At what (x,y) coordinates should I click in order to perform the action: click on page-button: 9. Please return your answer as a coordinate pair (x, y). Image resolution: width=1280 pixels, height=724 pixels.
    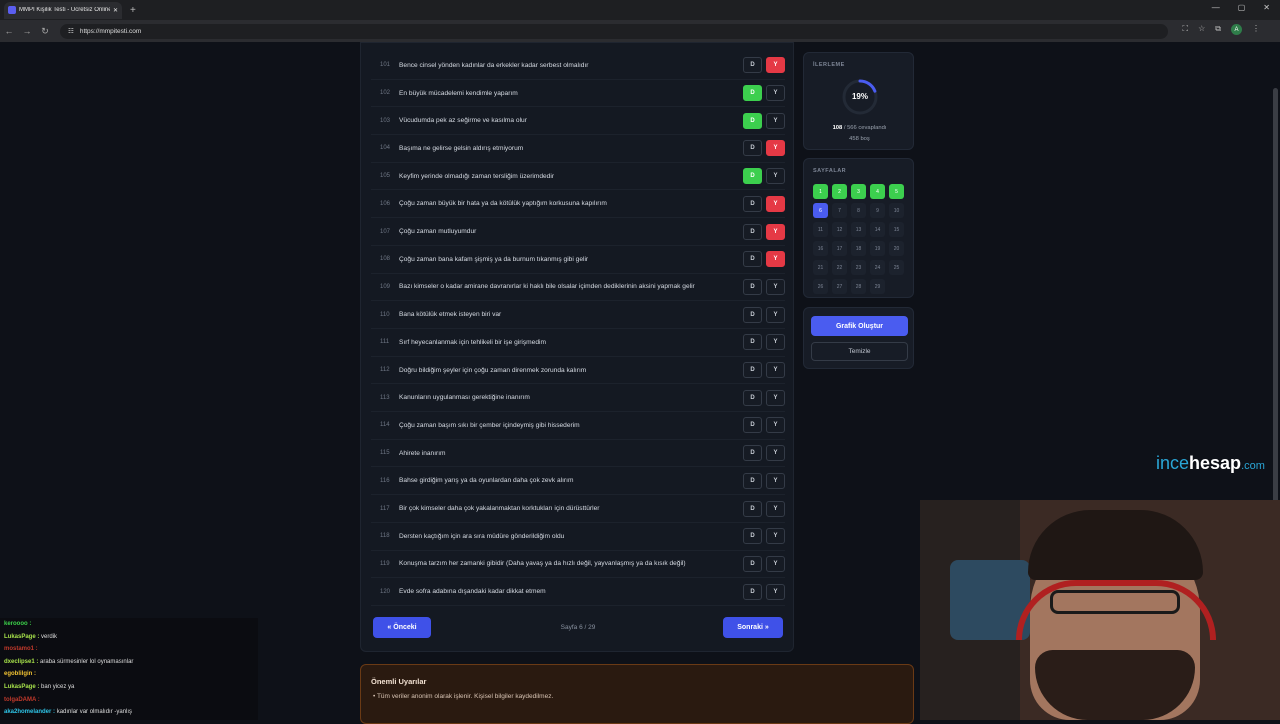
    Looking at the image, I should click on (877, 210).